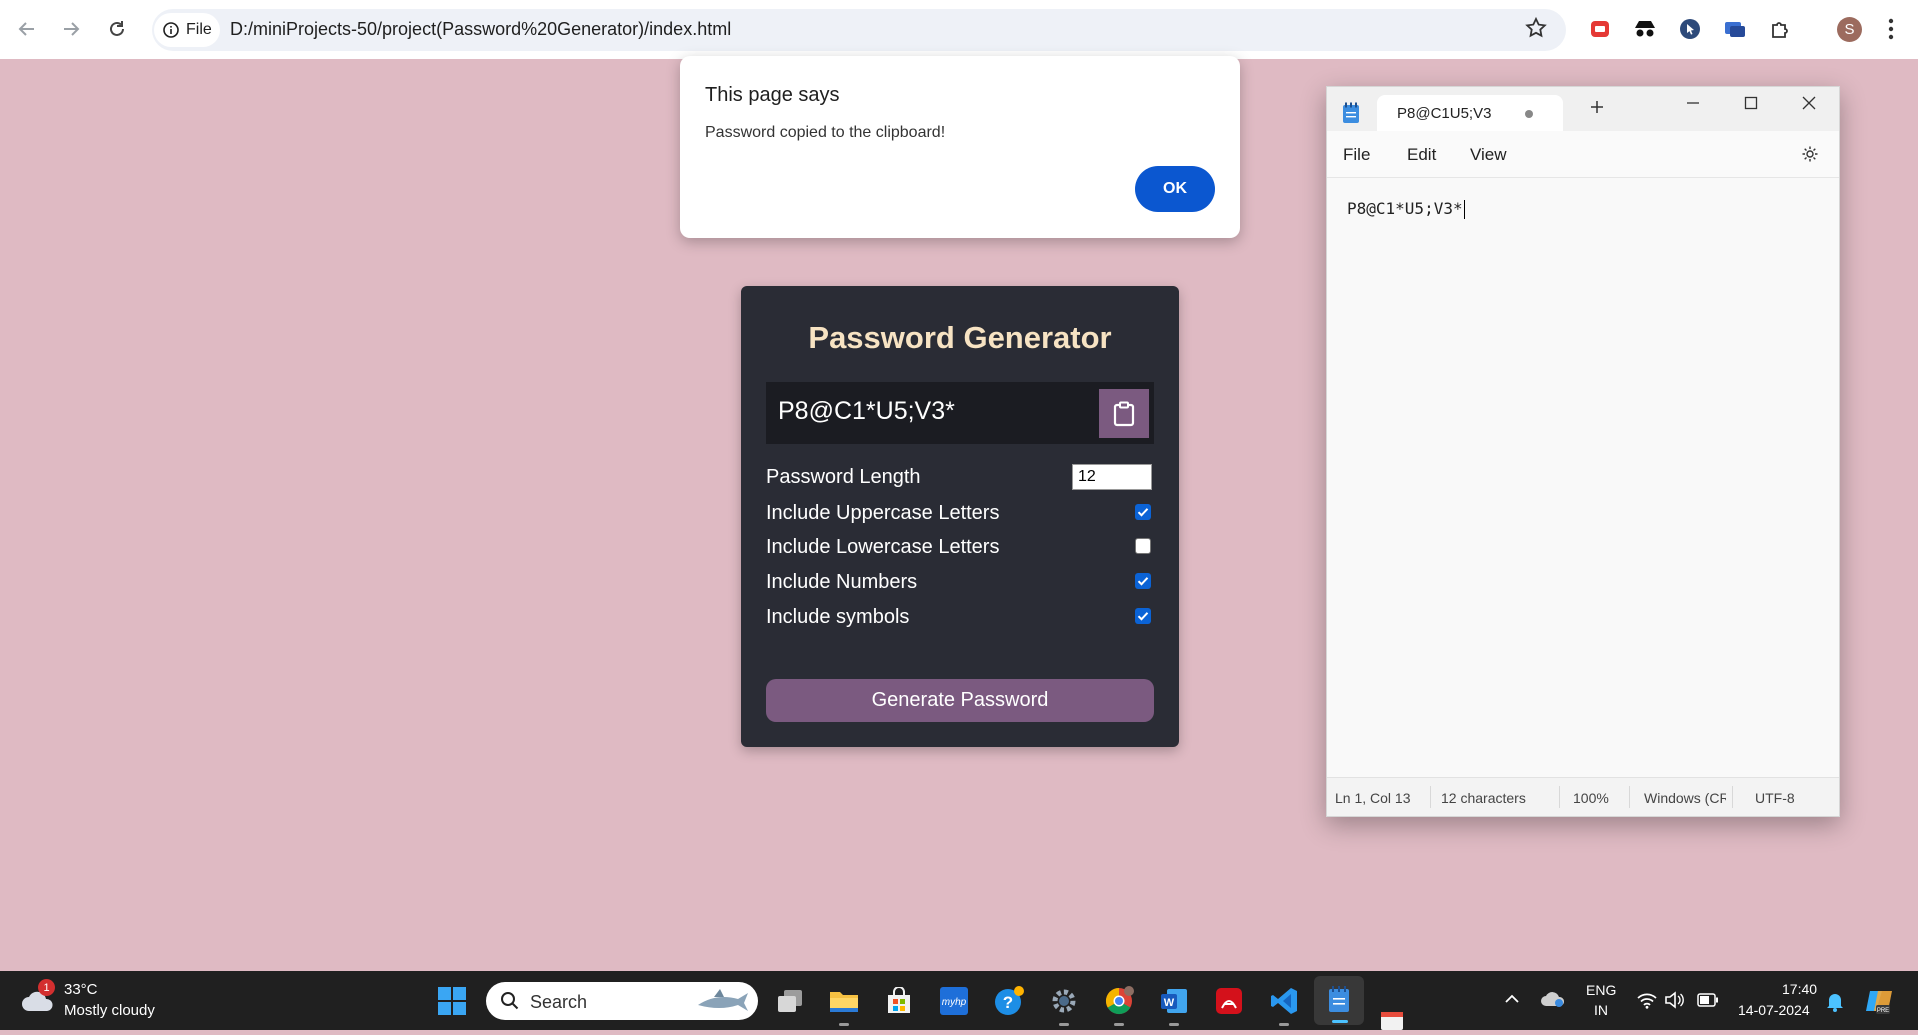  I want to click on search-icon, so click(510, 1001).